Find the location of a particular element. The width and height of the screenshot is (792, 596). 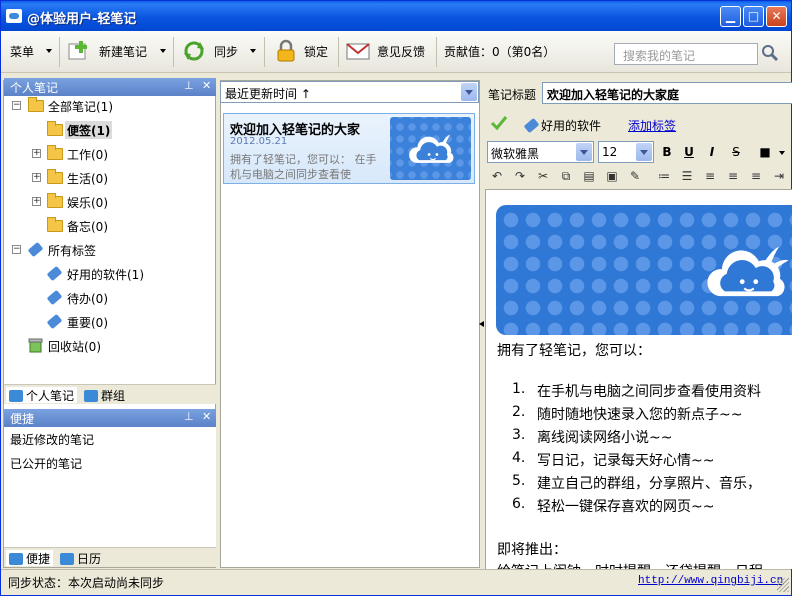

list-item: 随时随地快速录入您的新点子~~ is located at coordinates (640, 415).